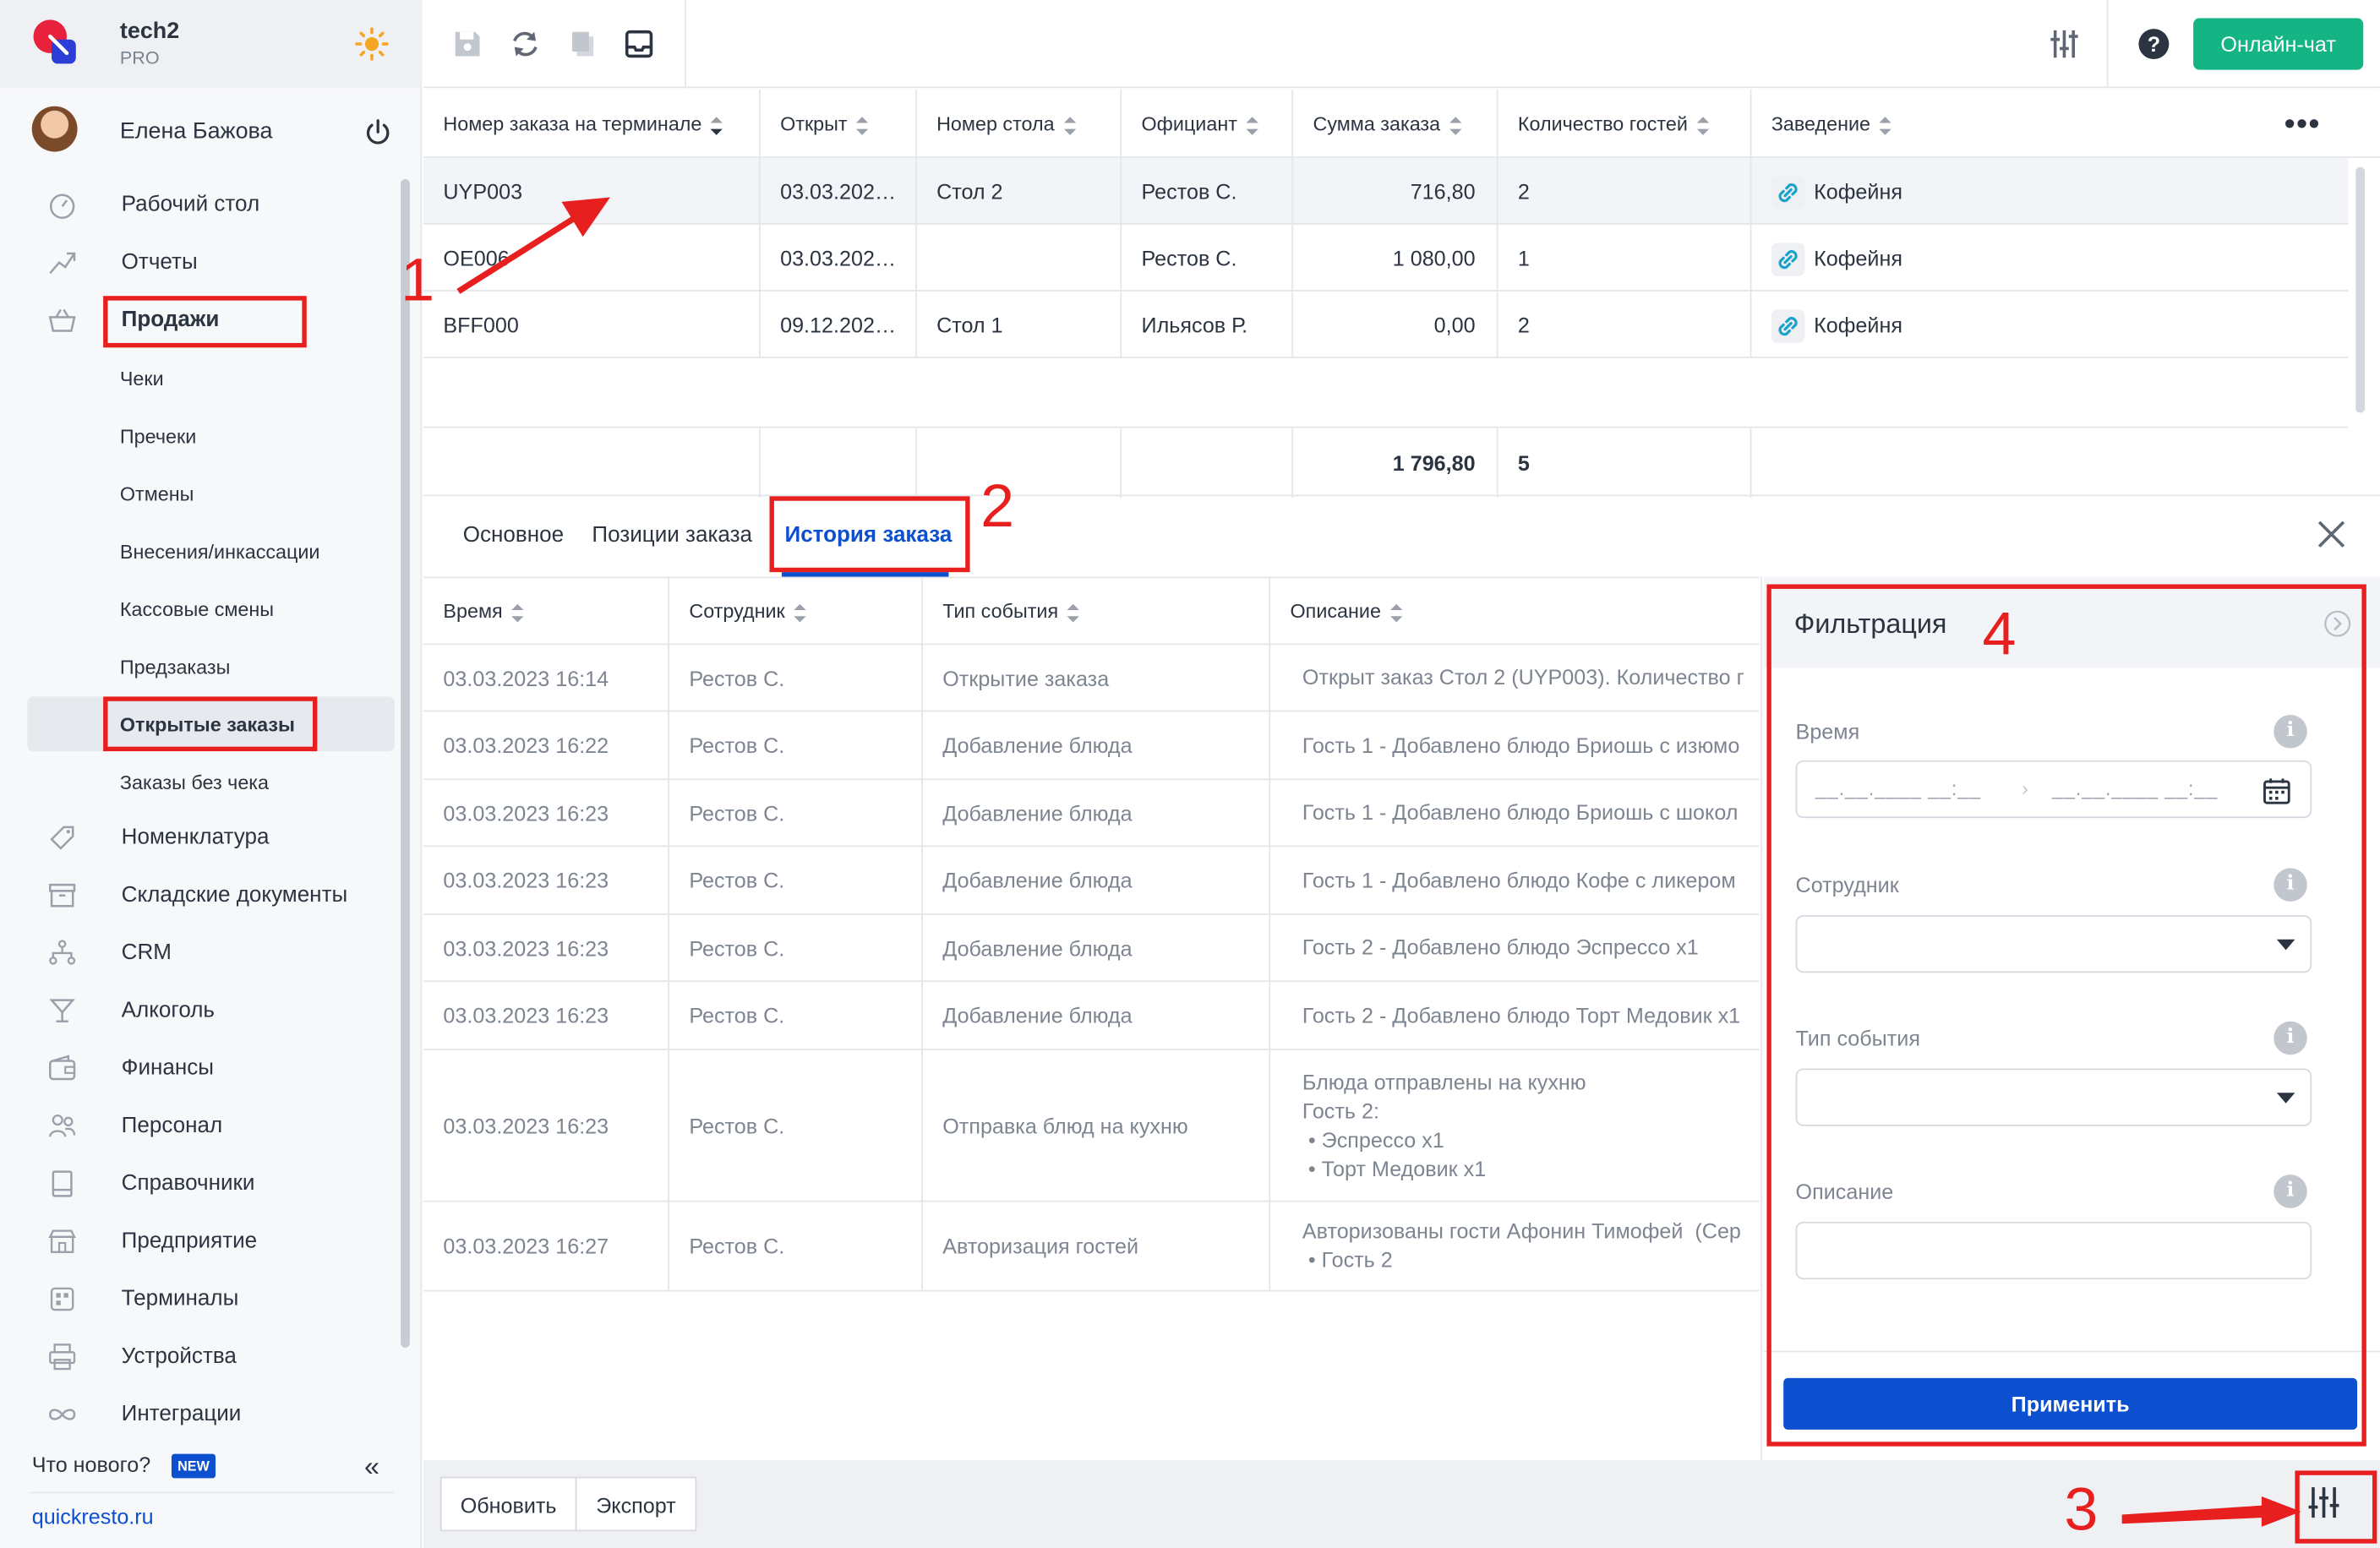 The height and width of the screenshot is (1548, 2380). What do you see at coordinates (199, 667) in the screenshot?
I see `sidebar-subitem-preorders: Предзаказы` at bounding box center [199, 667].